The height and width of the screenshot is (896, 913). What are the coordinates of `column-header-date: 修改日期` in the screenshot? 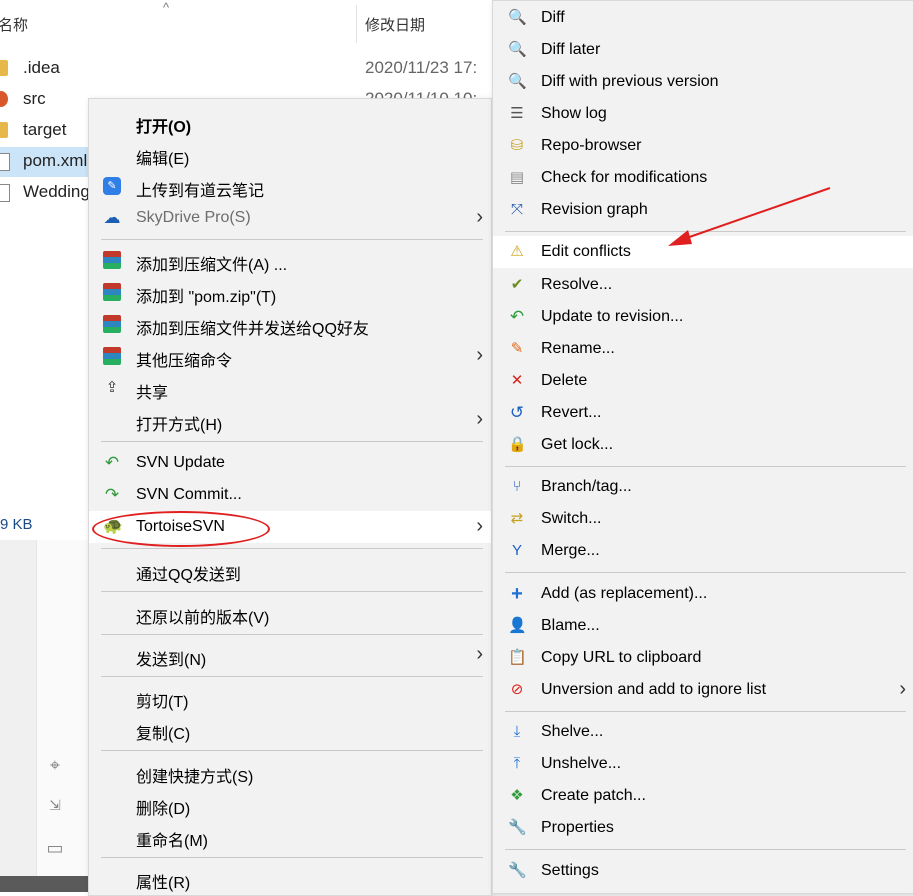 It's located at (395, 24).